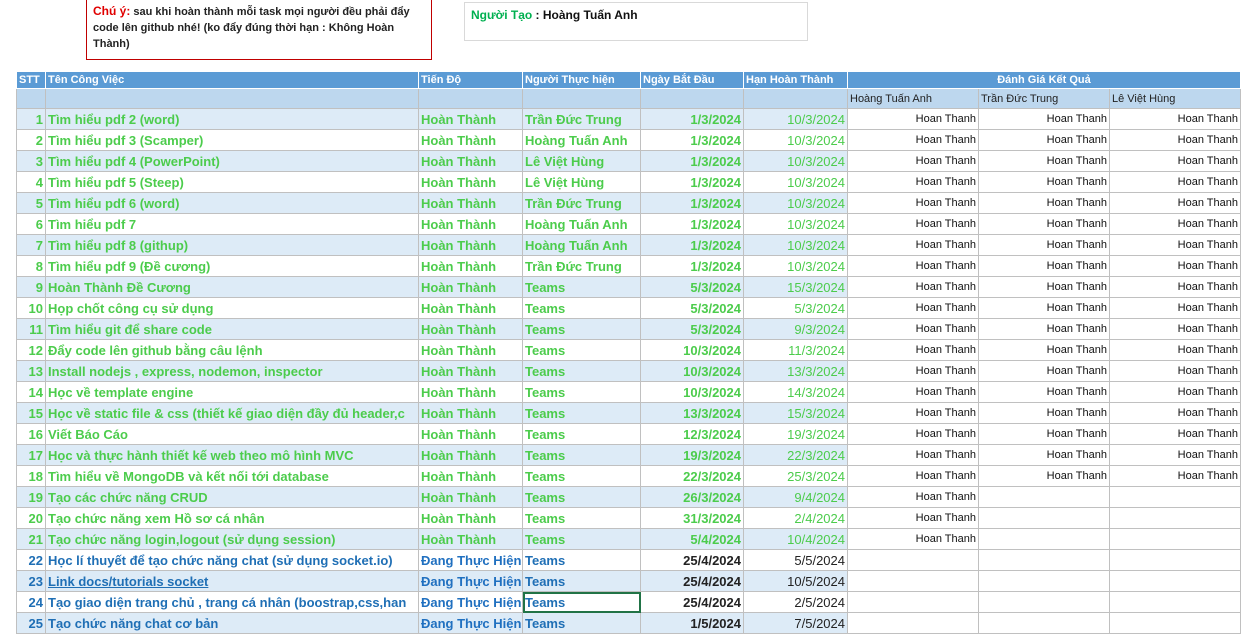 This screenshot has height=634, width=1242. What do you see at coordinates (795, 329) in the screenshot?
I see `cell-due-date: 9/3/2024` at bounding box center [795, 329].